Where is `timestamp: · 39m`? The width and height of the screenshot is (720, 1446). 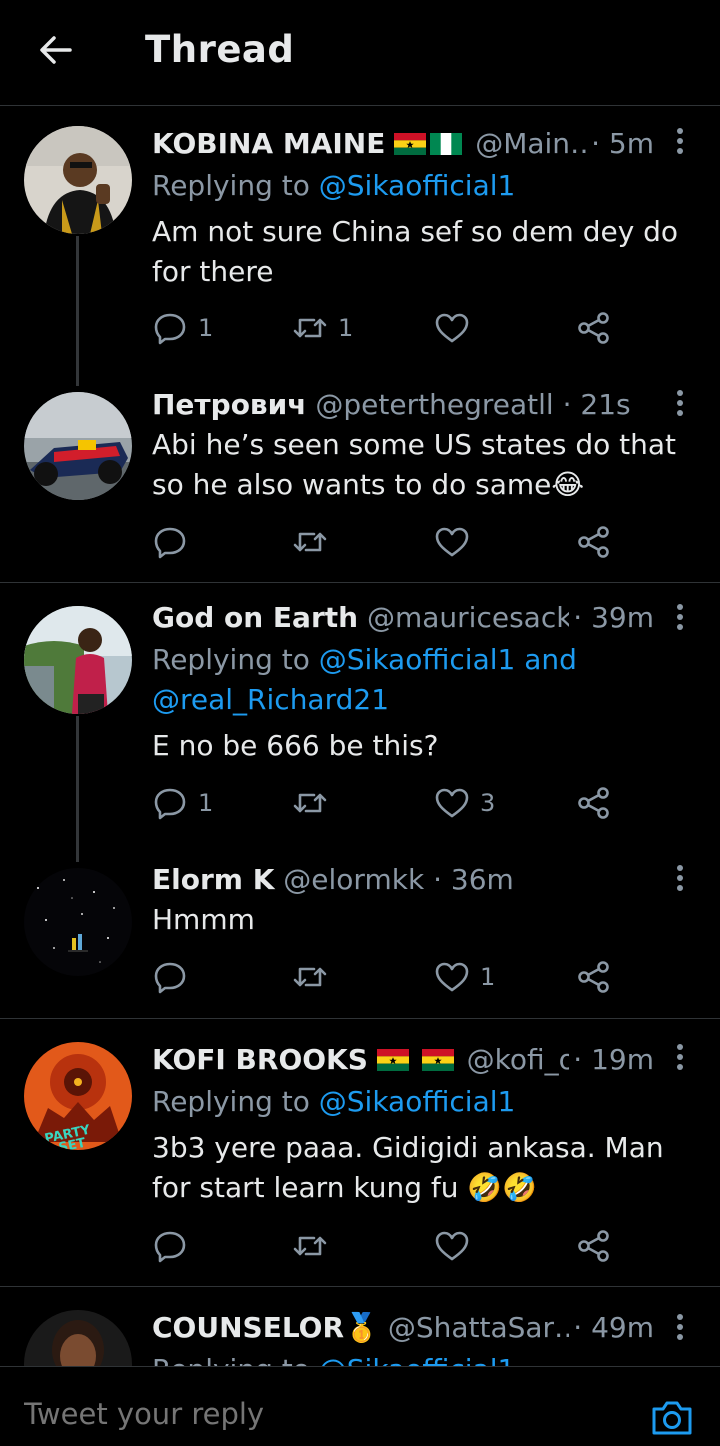
timestamp: · 39m is located at coordinates (611, 618).